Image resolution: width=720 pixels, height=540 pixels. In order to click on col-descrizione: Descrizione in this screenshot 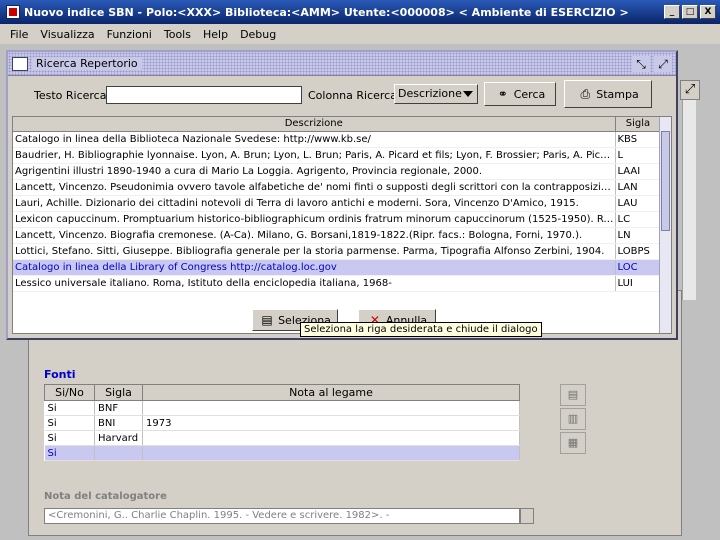, I will do `click(314, 124)`.